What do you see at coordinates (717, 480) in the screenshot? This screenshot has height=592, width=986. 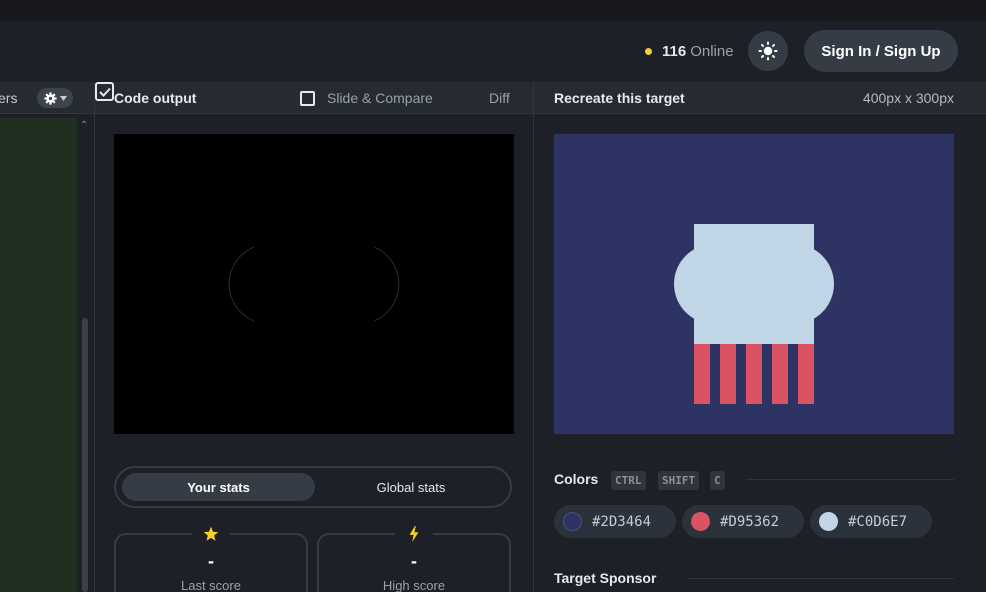 I see `kbd-c: C` at bounding box center [717, 480].